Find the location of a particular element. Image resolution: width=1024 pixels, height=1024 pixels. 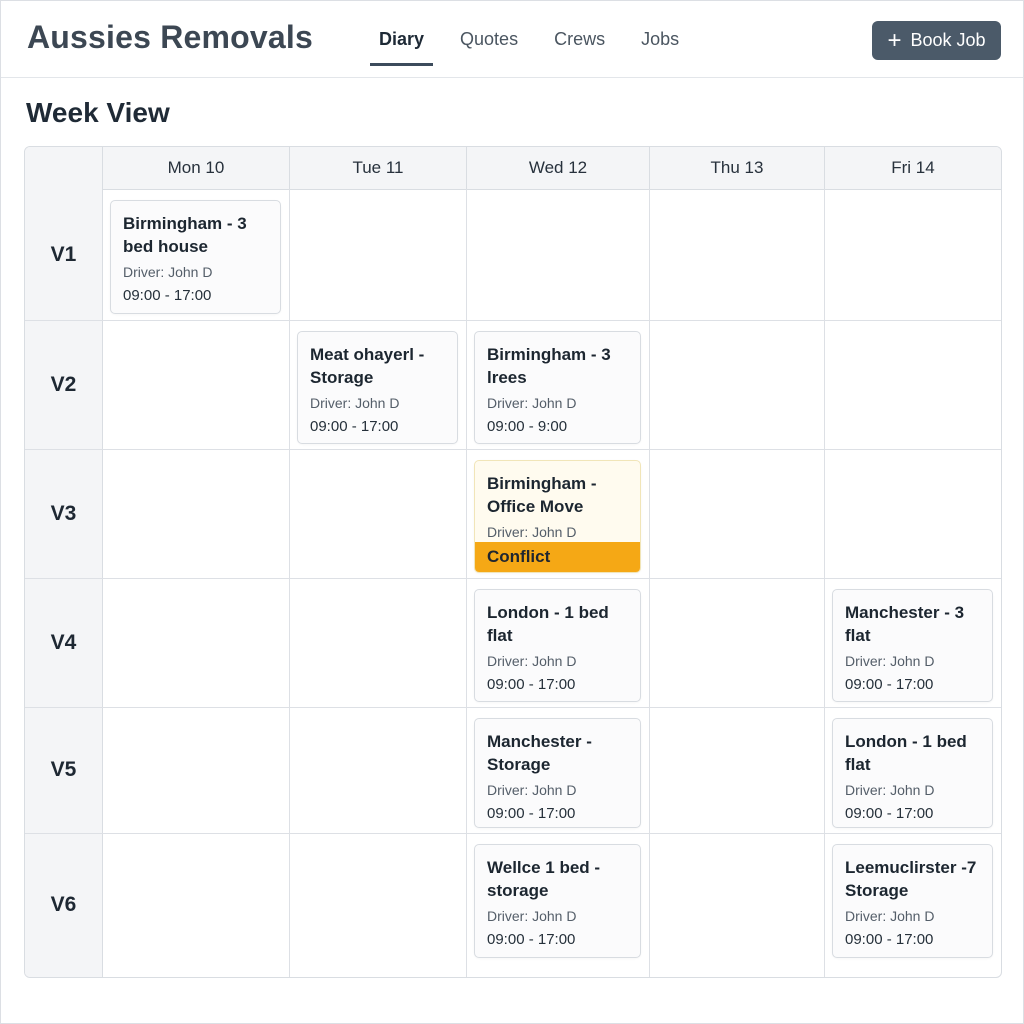

vehicle-label: V1 is located at coordinates (63, 254).